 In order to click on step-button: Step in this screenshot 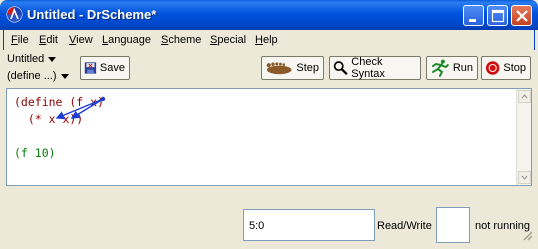, I will do `click(292, 68)`.